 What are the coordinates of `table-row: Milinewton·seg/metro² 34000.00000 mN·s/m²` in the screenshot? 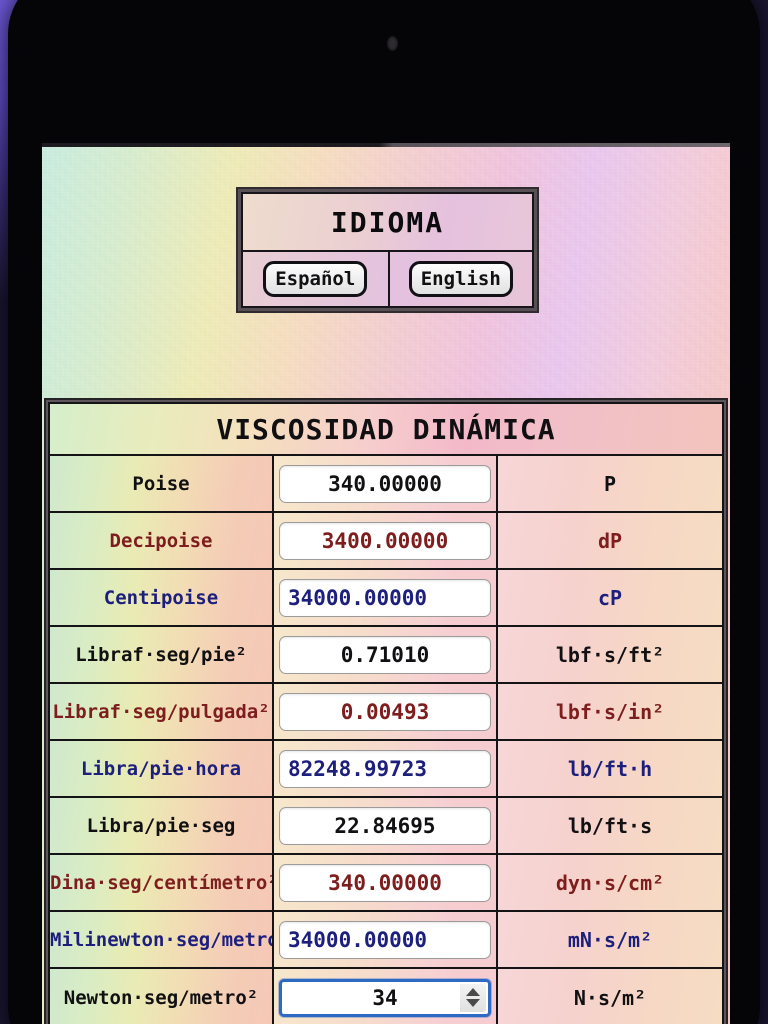 It's located at (386, 940).